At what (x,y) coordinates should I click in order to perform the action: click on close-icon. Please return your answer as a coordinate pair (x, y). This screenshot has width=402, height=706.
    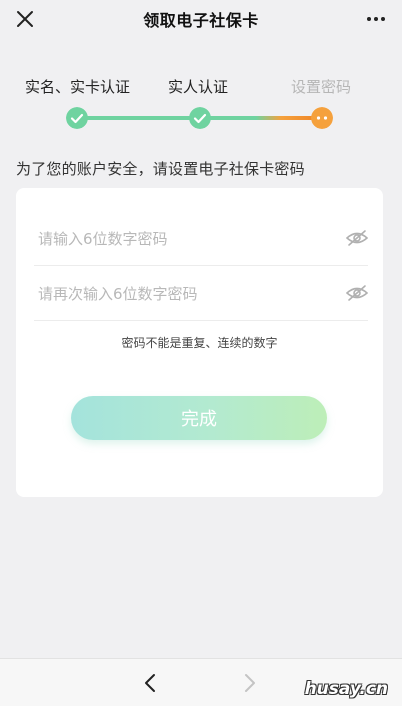
    Looking at the image, I should click on (25, 19).